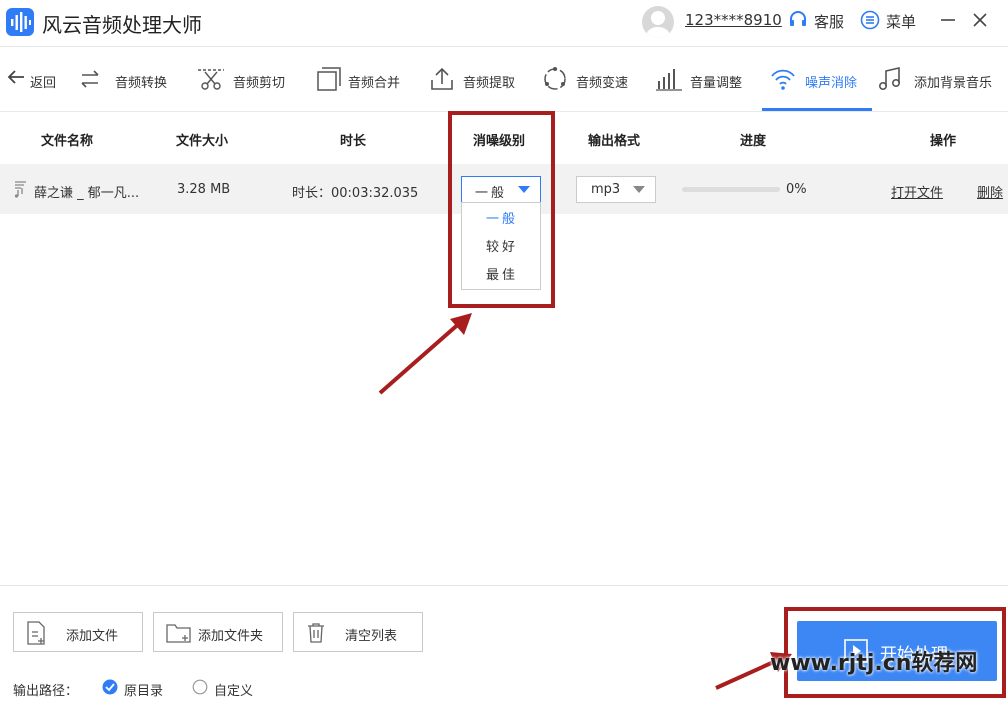 The image size is (1008, 707). What do you see at coordinates (870, 20) in the screenshot?
I see `list-menu-icon` at bounding box center [870, 20].